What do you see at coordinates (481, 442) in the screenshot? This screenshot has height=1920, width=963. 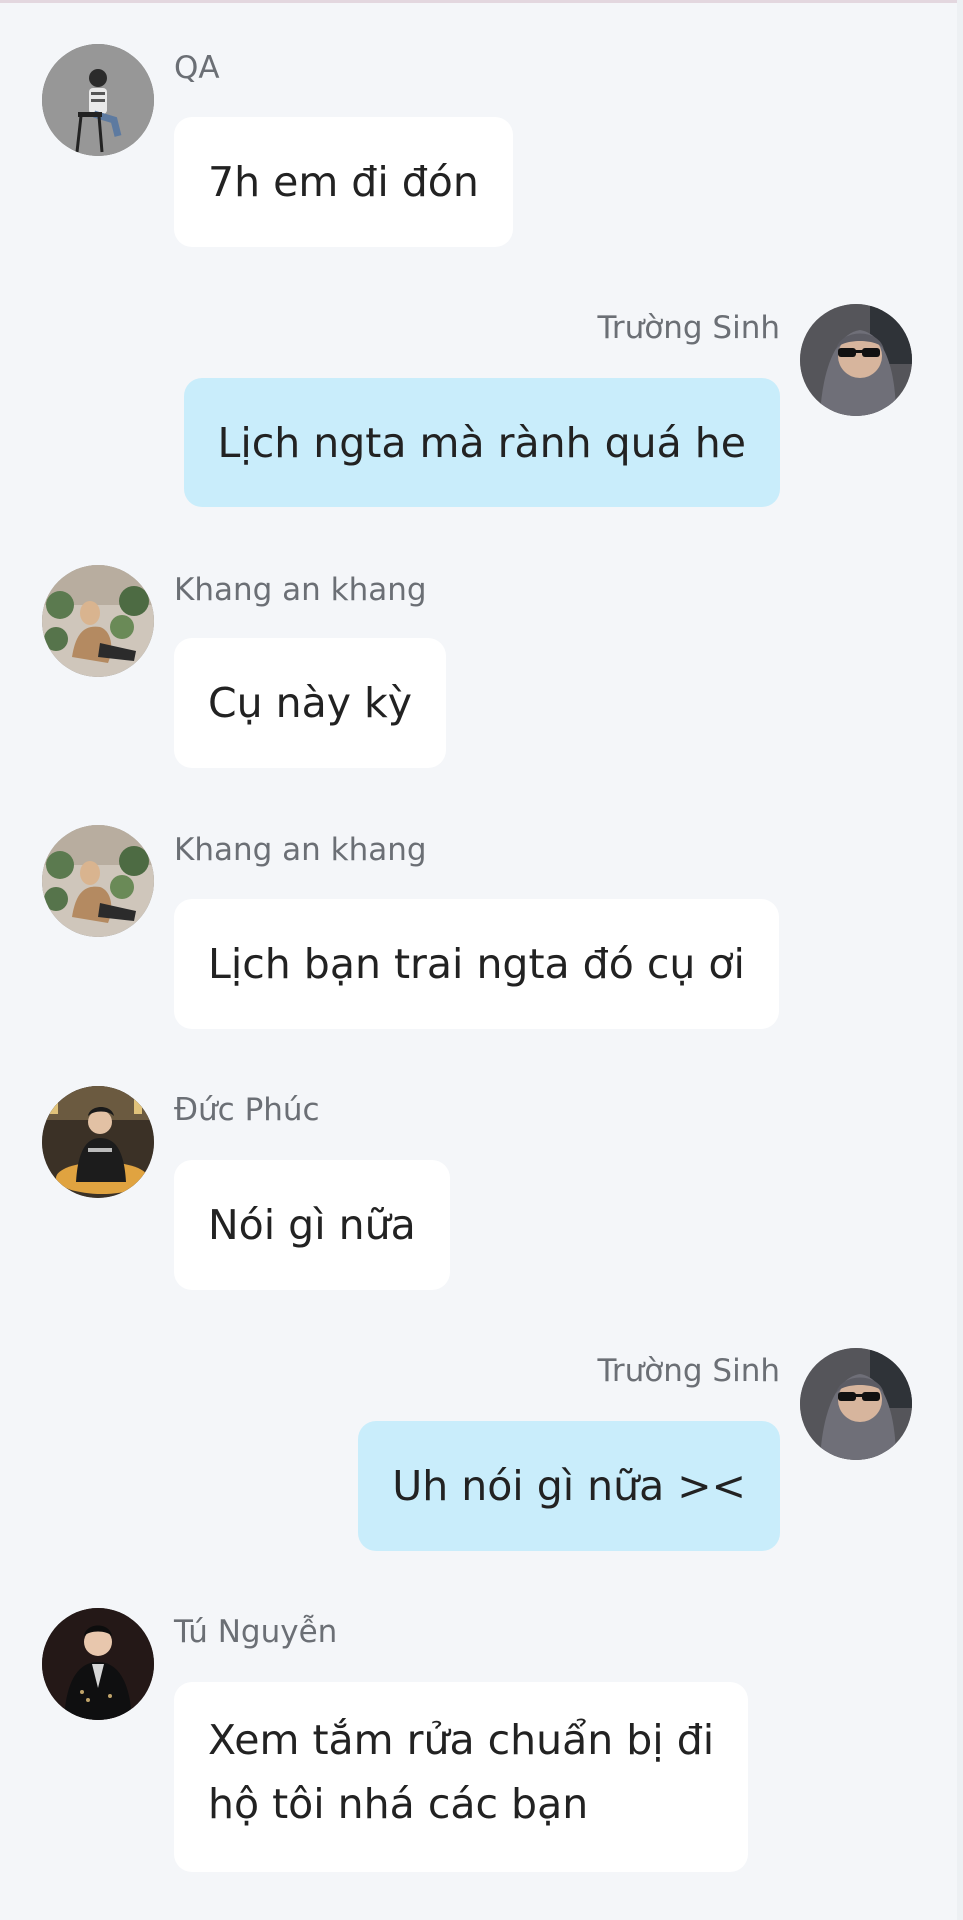 I see `message-bubble: Lịch ngta mà rành quá he` at bounding box center [481, 442].